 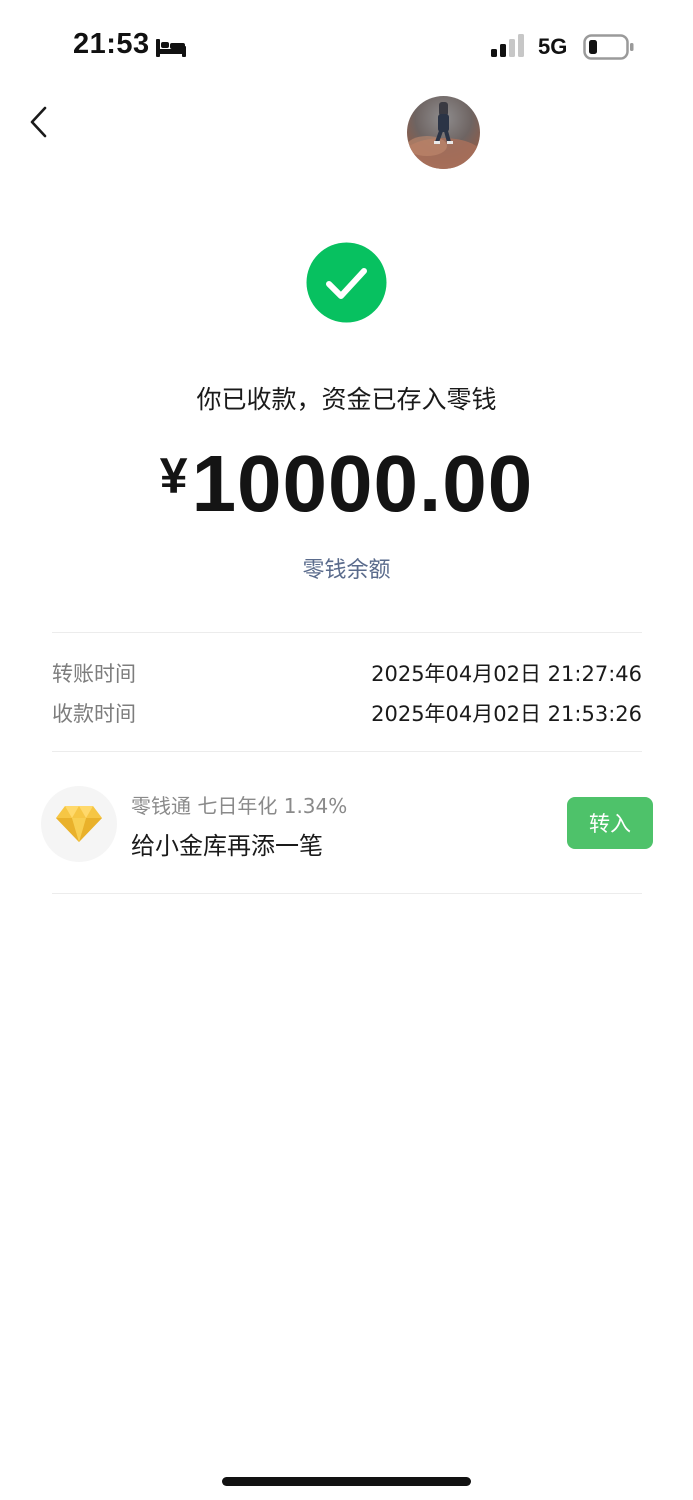 I want to click on back-button, so click(x=38, y=122).